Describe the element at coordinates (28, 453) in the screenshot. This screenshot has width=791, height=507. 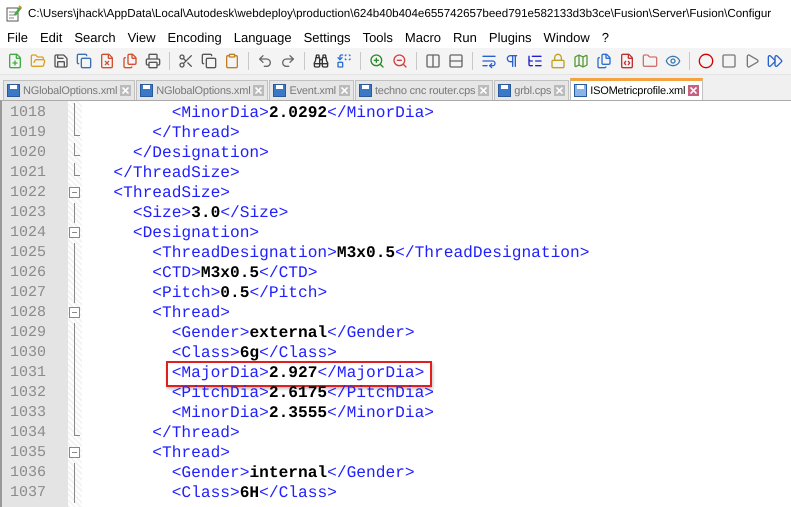
I see `line-number: 1035` at that location.